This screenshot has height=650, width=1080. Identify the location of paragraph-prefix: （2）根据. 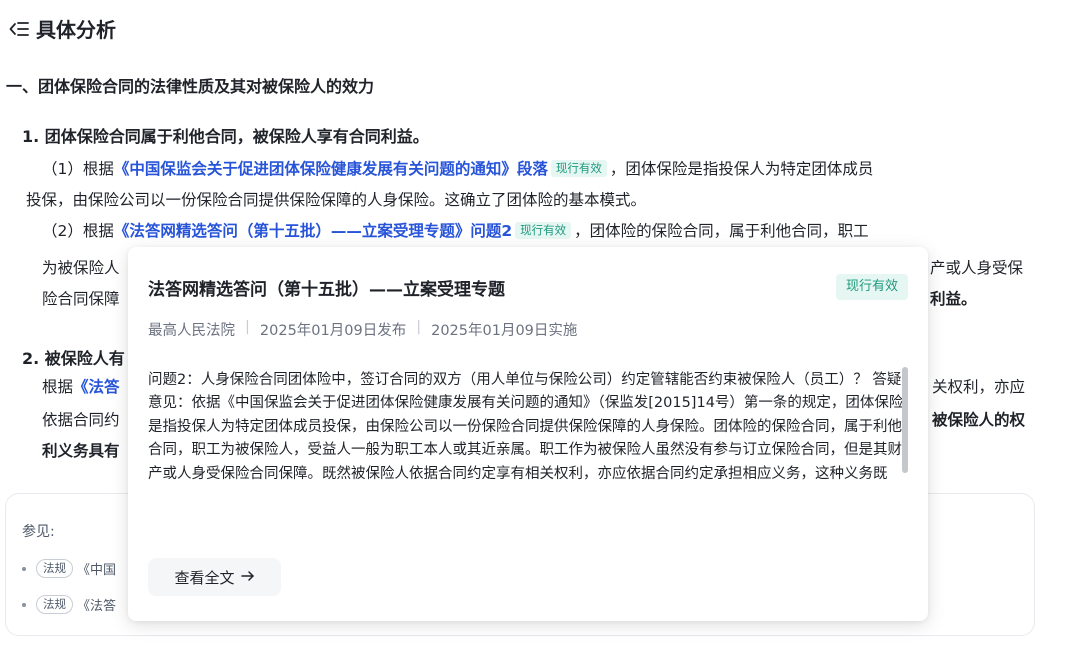
(78, 231).